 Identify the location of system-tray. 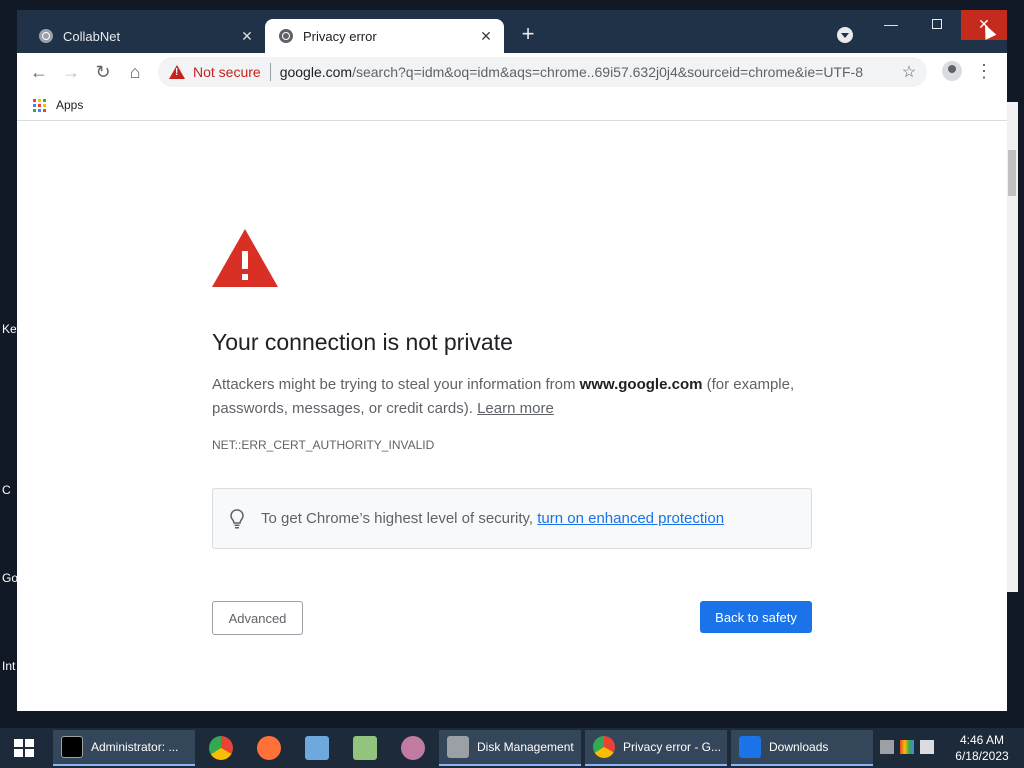
(907, 748).